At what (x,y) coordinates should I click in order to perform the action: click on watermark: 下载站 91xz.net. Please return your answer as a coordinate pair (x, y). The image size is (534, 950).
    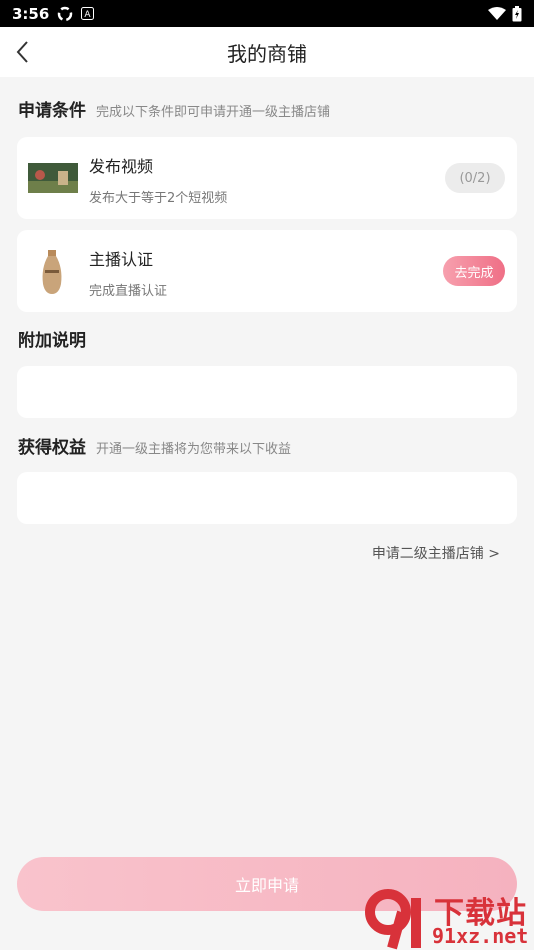
    Looking at the image, I should click on (448, 919).